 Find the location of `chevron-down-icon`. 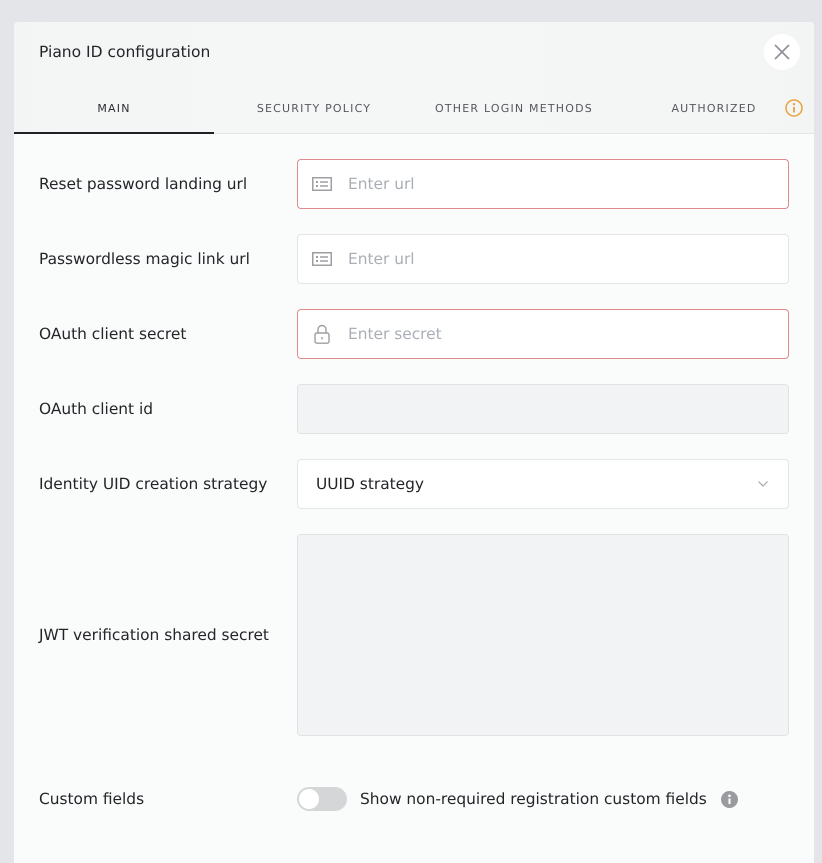

chevron-down-icon is located at coordinates (763, 484).